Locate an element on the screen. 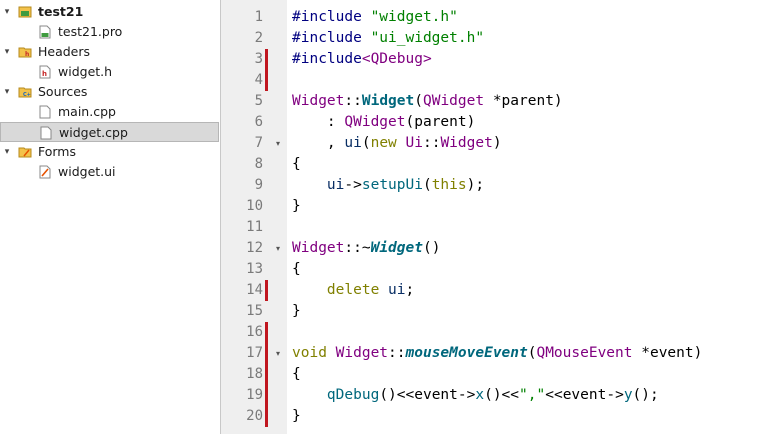 The height and width of the screenshot is (434, 773). code-line: delete ui; is located at coordinates (353, 290).